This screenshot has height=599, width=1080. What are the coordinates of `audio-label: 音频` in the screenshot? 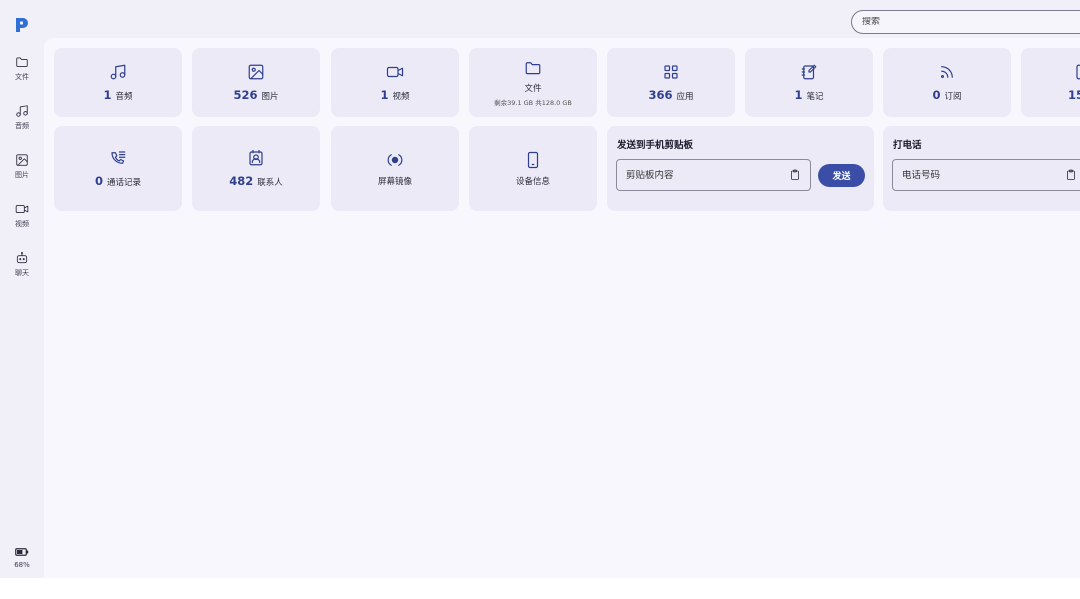 It's located at (124, 97).